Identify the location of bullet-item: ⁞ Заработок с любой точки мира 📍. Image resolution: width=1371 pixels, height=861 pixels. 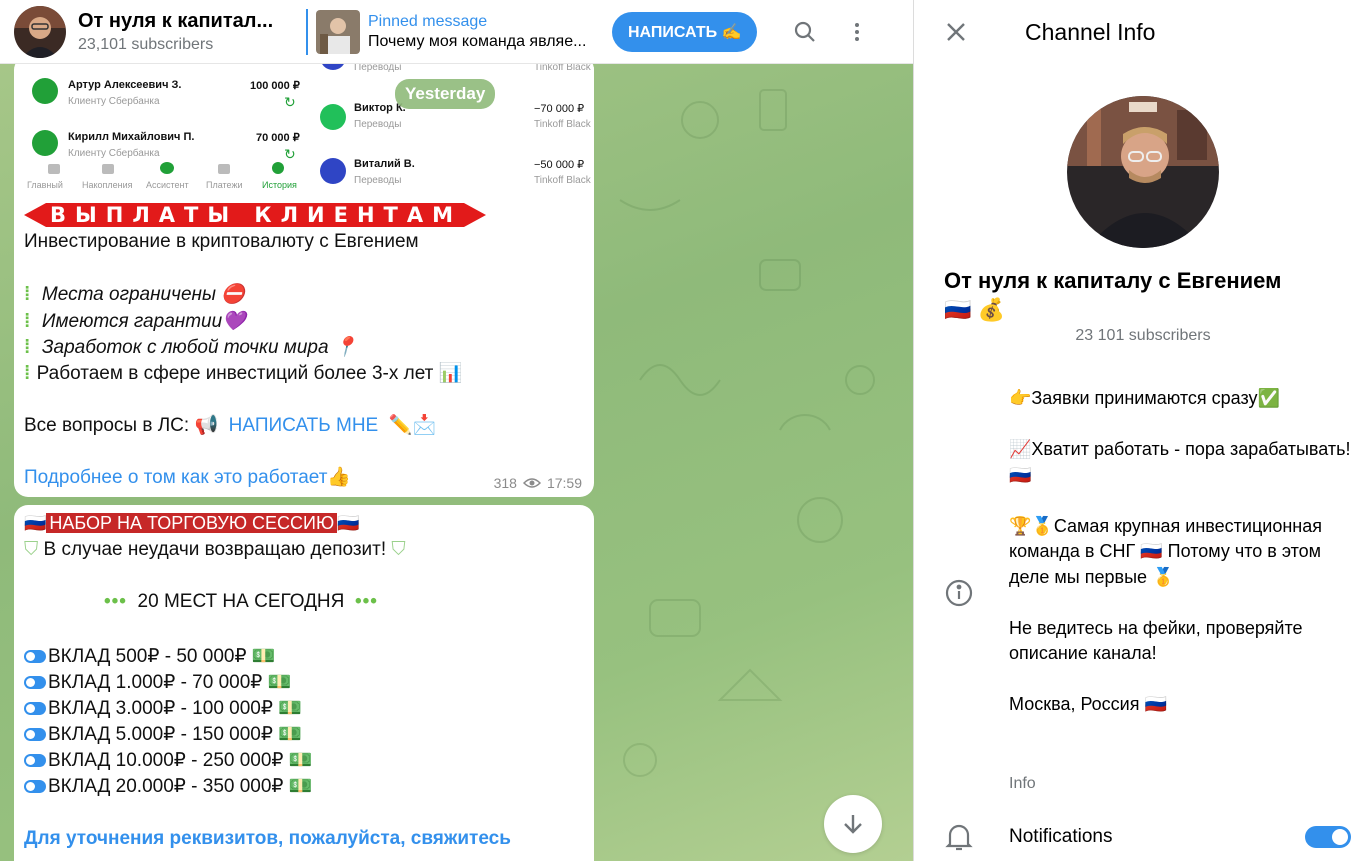
(191, 347).